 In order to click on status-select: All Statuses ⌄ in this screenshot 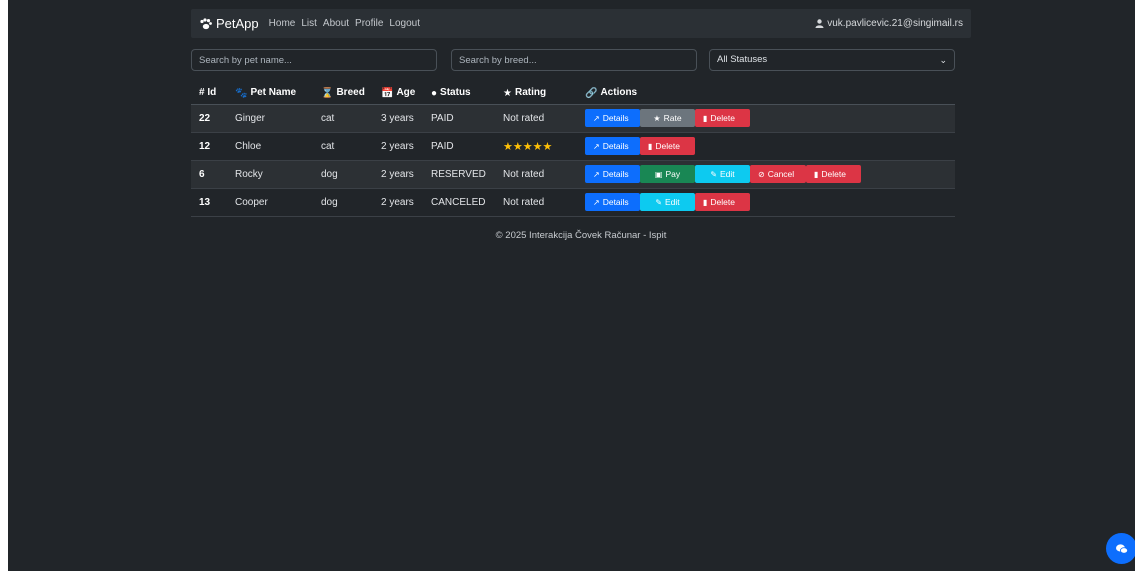, I will do `click(832, 60)`.